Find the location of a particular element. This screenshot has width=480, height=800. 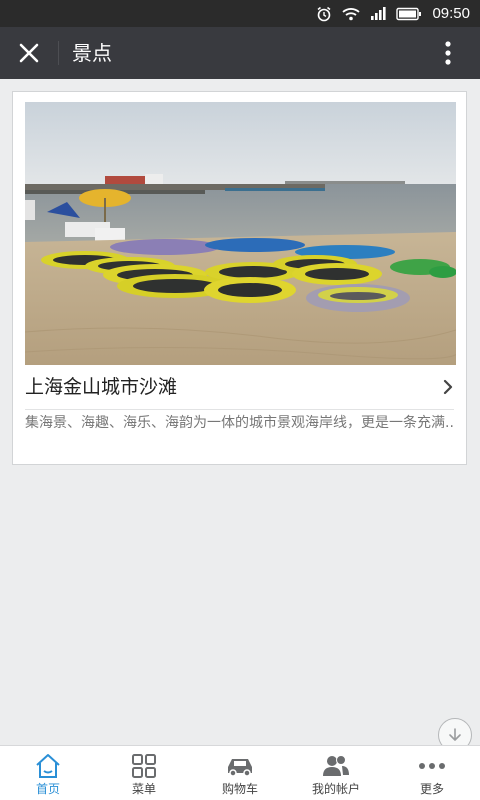

status-icons: 09:50 is located at coordinates (393, 14).